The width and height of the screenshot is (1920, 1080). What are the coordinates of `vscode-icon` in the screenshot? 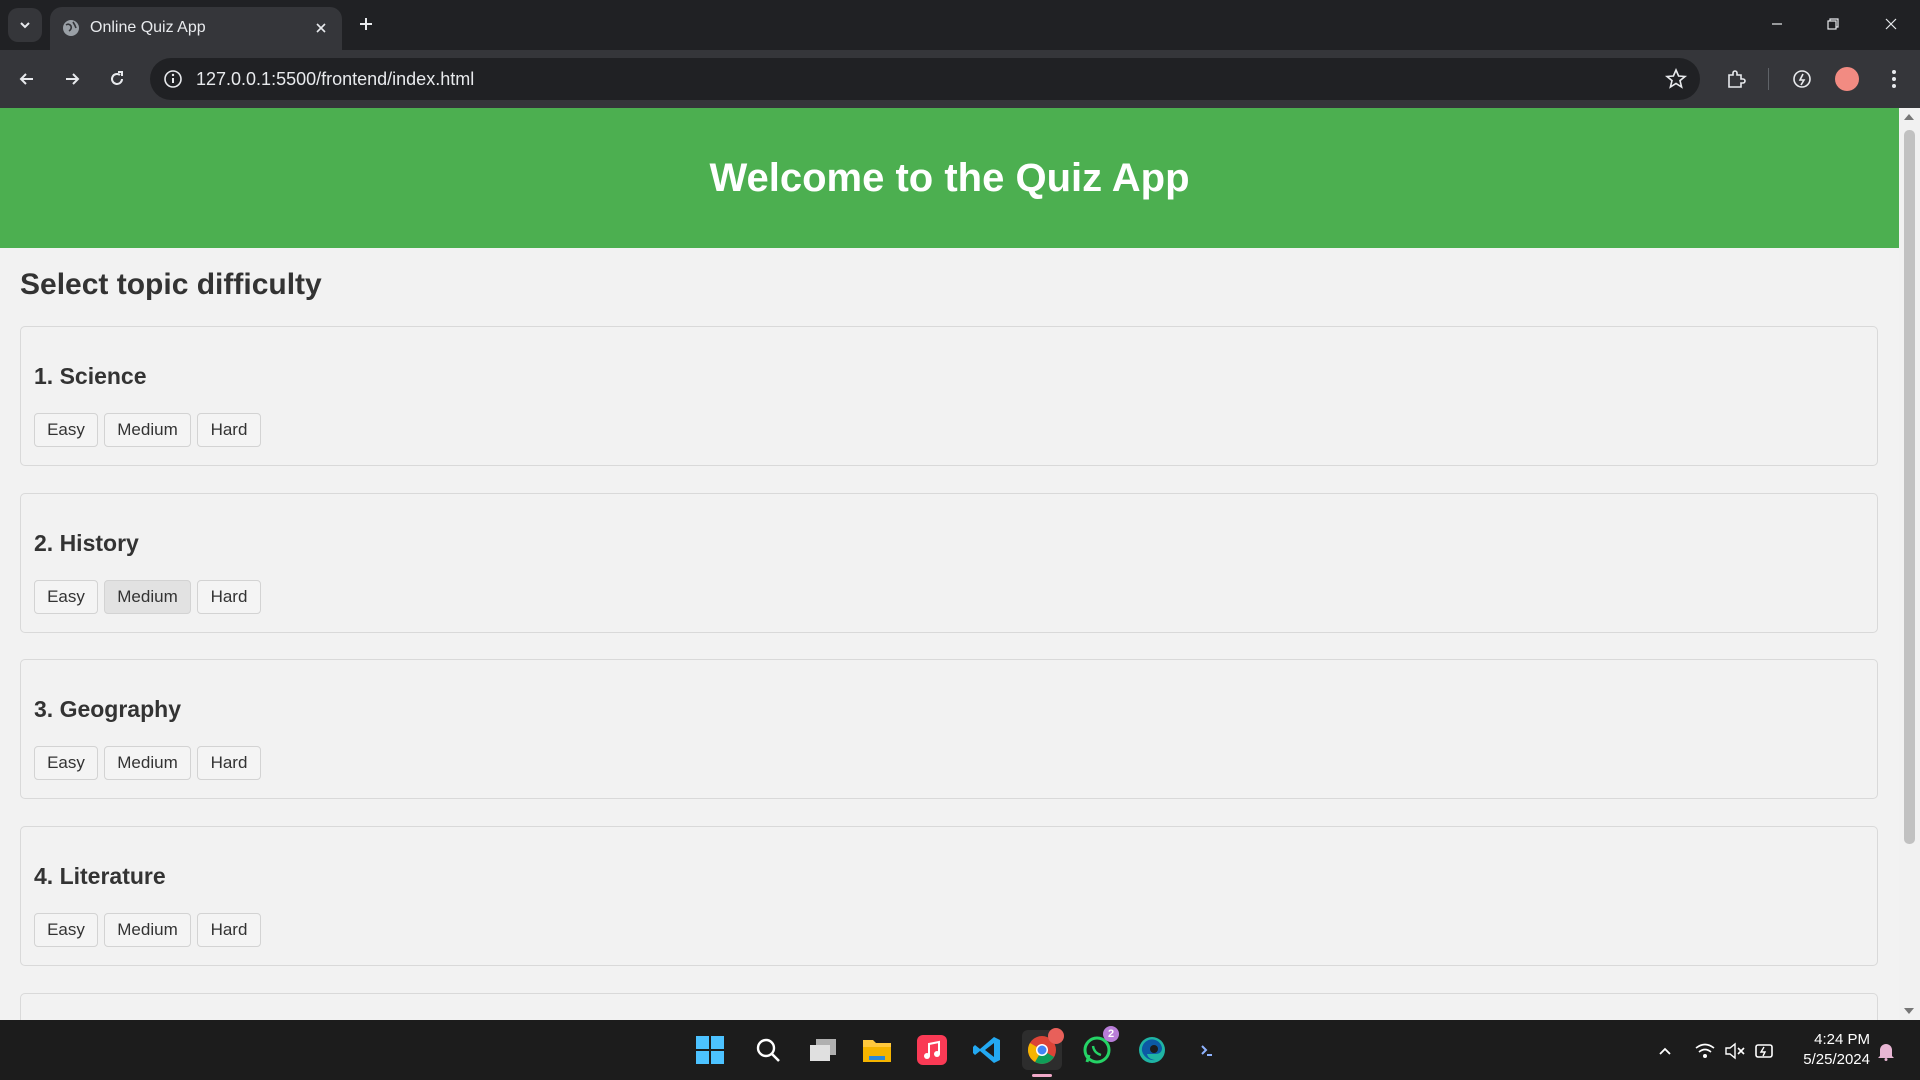 It's located at (986, 1050).